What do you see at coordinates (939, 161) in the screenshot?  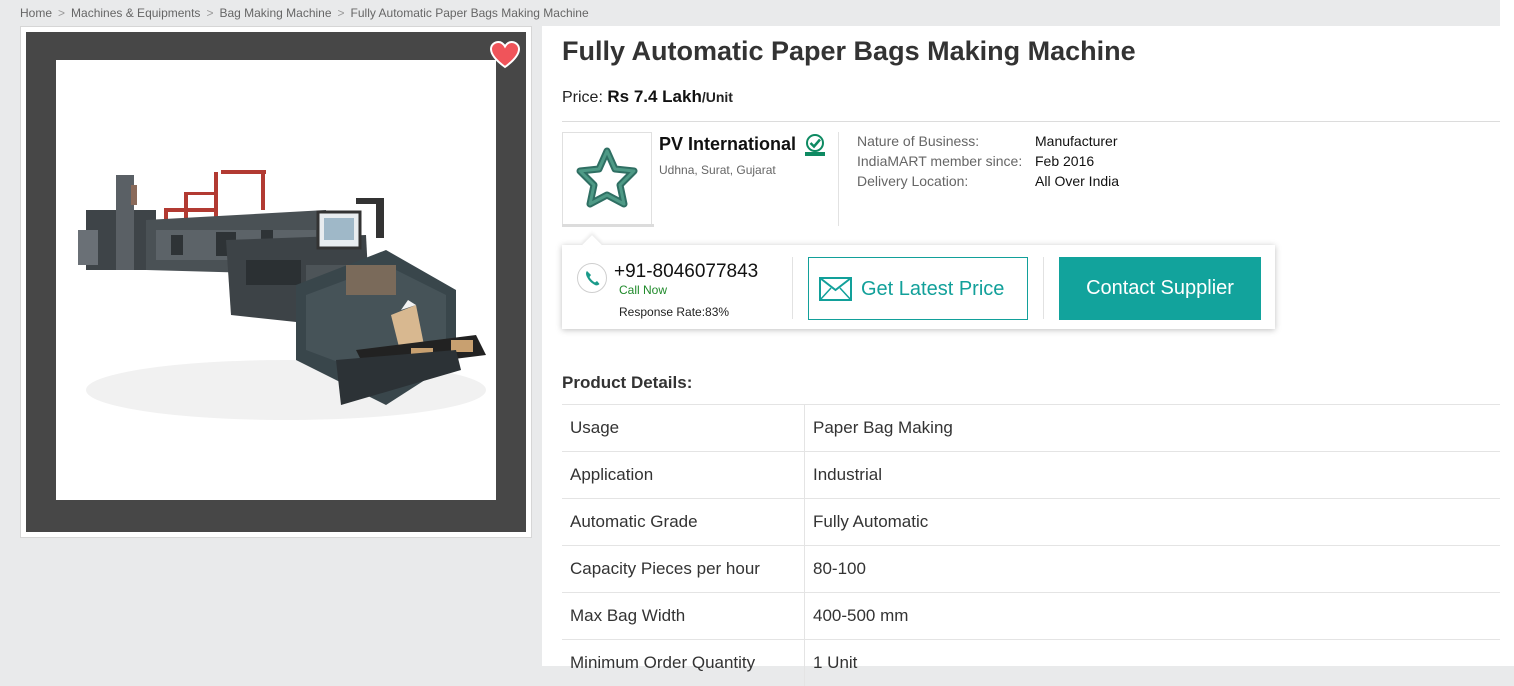 I see `member-since-label: IndiaMART member since:` at bounding box center [939, 161].